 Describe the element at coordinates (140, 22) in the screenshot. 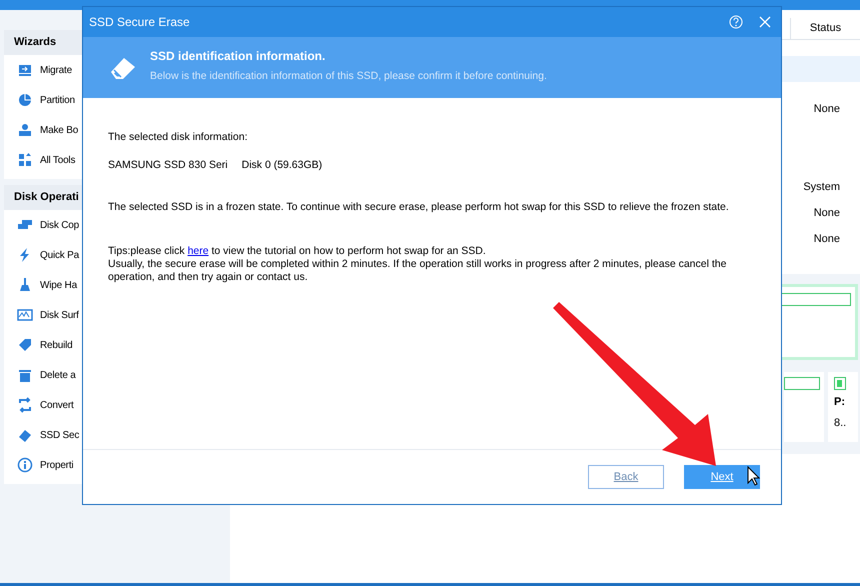

I see `dialog-title: SSD Secure Erase` at that location.